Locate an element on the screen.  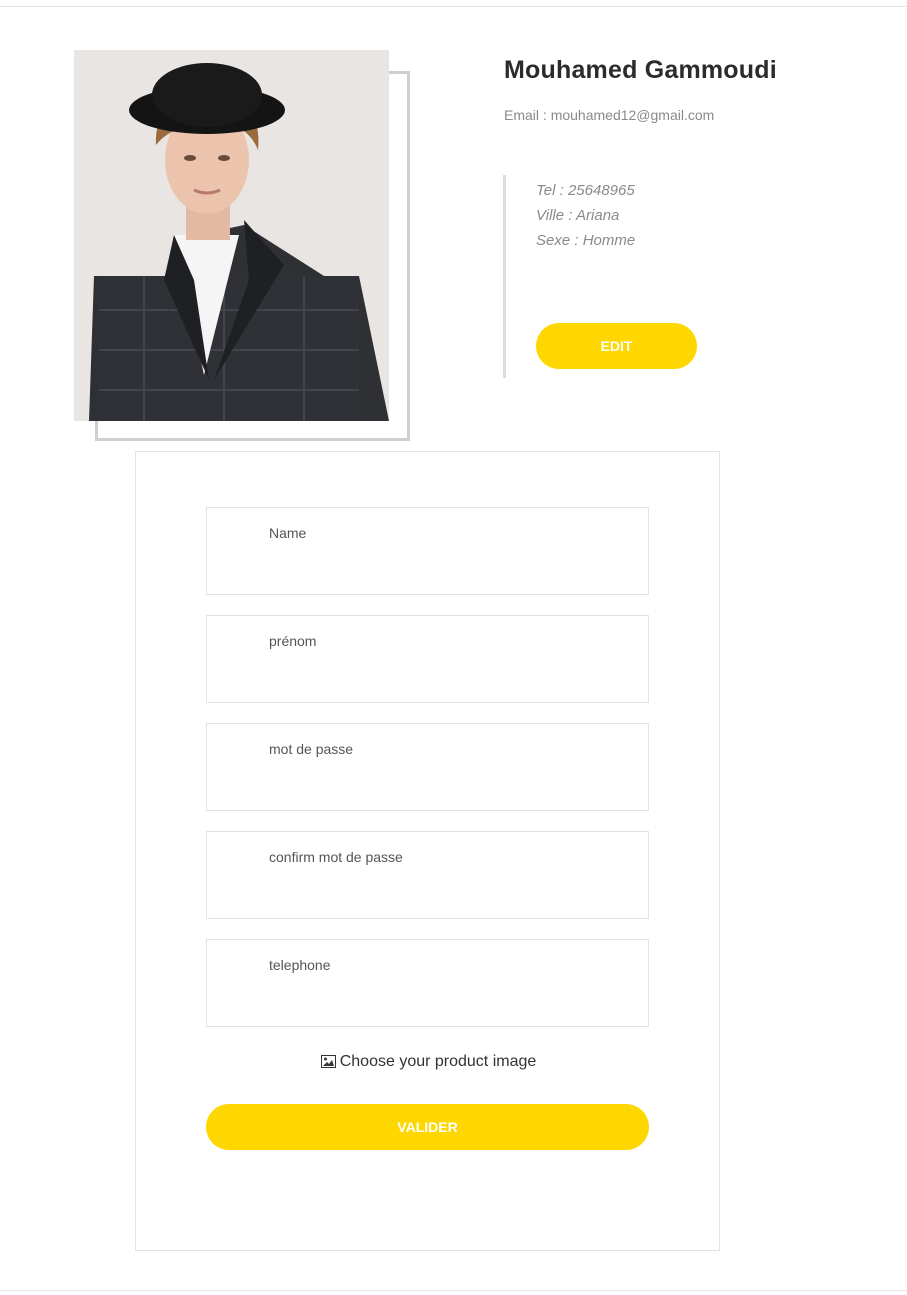
name-field: Name is located at coordinates (427, 551).